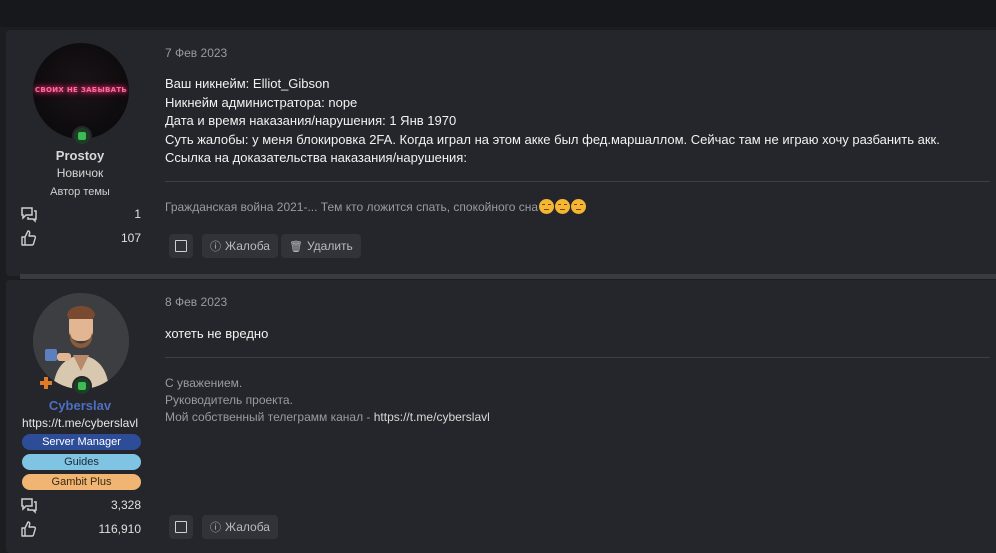 The height and width of the screenshot is (553, 996). What do you see at coordinates (229, 400) in the screenshot?
I see `signature-line: Руководитель проекта.` at bounding box center [229, 400].